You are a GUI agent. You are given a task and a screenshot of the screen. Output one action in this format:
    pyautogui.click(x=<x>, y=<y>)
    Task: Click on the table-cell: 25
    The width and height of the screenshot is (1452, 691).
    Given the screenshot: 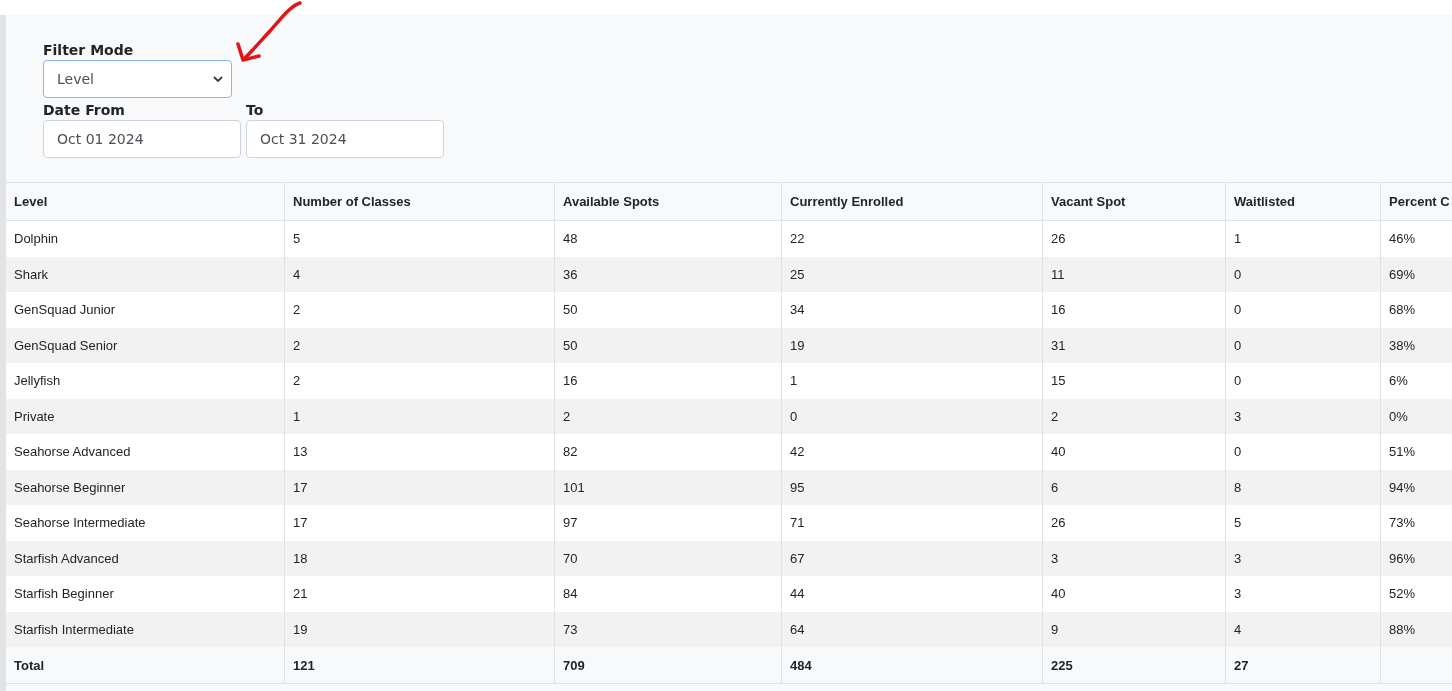 What is the action you would take?
    pyautogui.click(x=912, y=274)
    